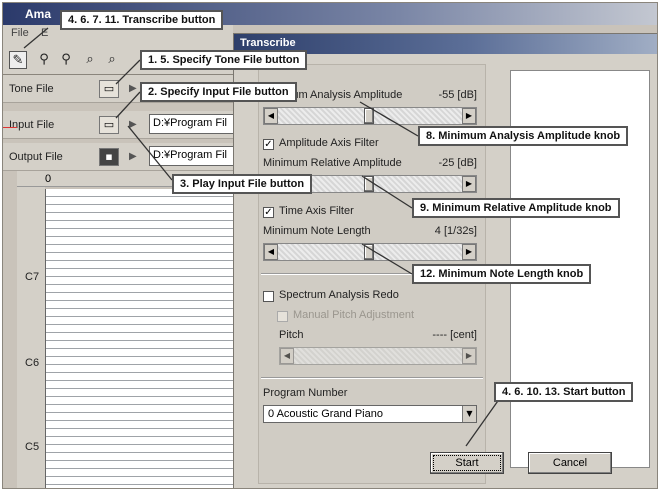 The width and height of the screenshot is (660, 491). What do you see at coordinates (38, 14) in the screenshot?
I see `main-title: Ama` at bounding box center [38, 14].